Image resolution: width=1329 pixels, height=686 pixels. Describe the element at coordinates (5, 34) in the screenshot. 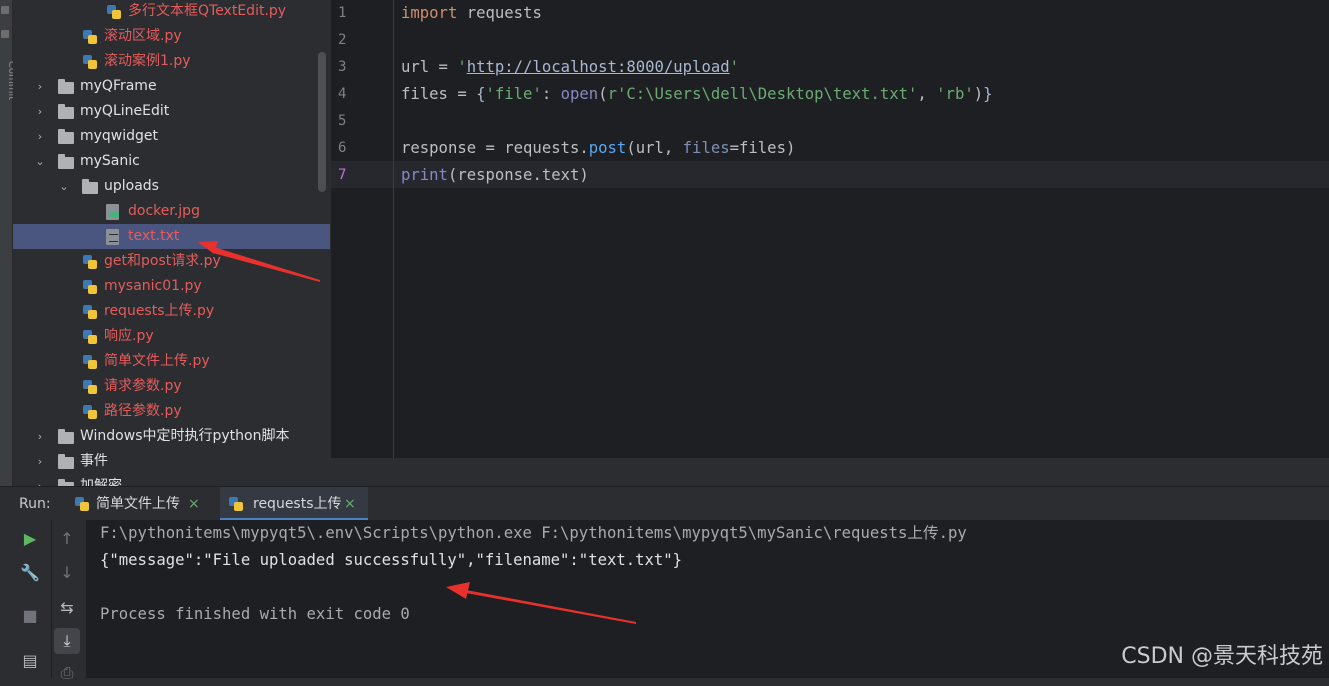

I see `structure-tool-icon` at that location.